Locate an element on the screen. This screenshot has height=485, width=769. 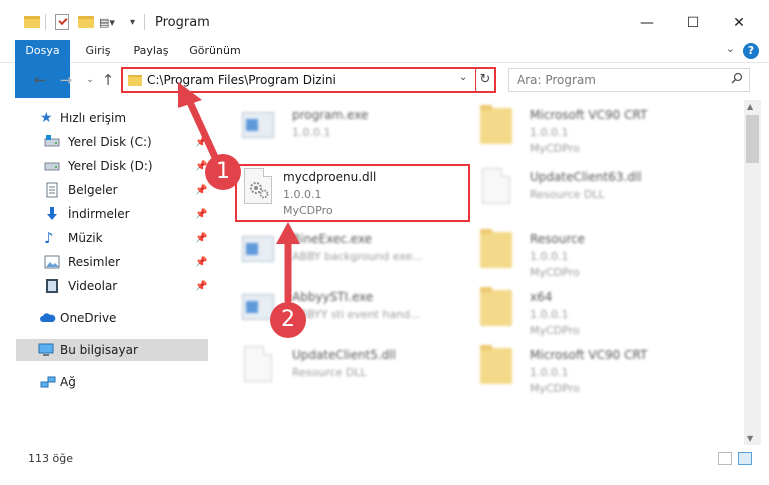
file-name: program.exe is located at coordinates (330, 115).